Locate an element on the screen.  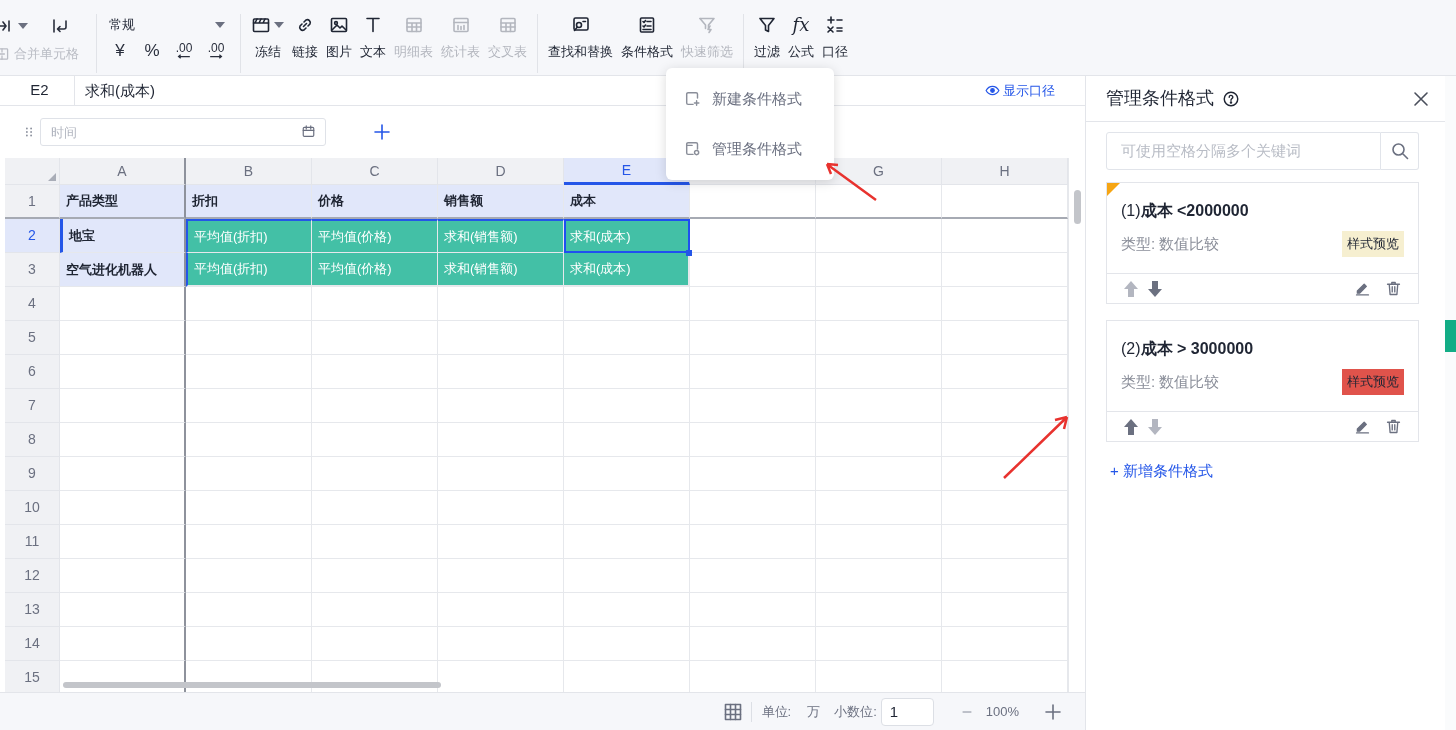
eye-icon is located at coordinates (992, 90).